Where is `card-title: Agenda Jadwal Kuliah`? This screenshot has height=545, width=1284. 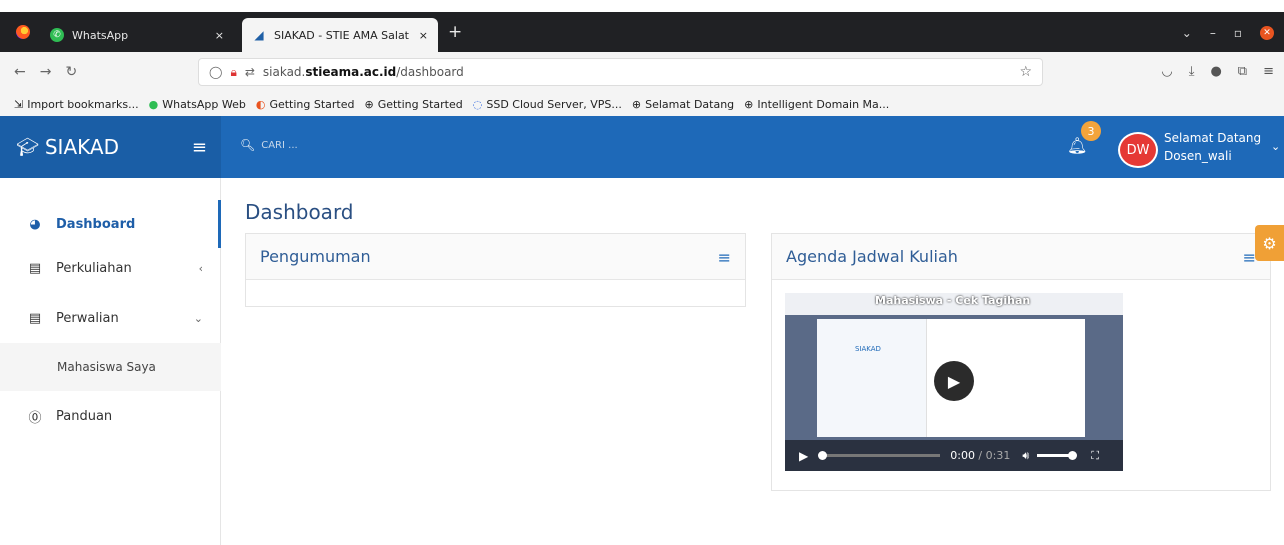 card-title: Agenda Jadwal Kuliah is located at coordinates (872, 256).